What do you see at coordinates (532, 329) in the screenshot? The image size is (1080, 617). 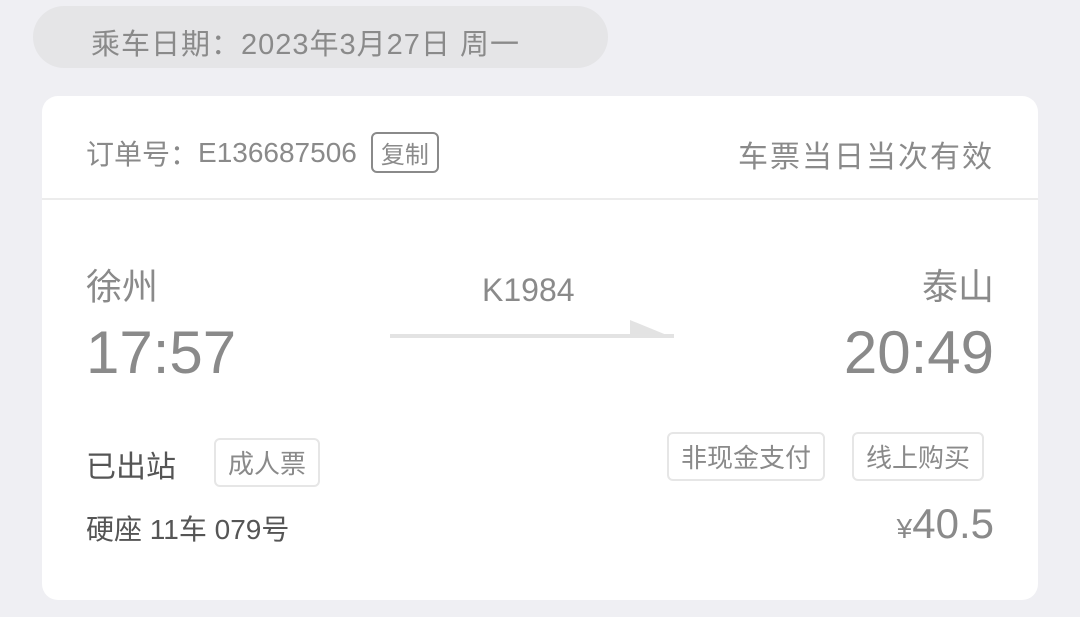 I see `right-arrow-icon` at bounding box center [532, 329].